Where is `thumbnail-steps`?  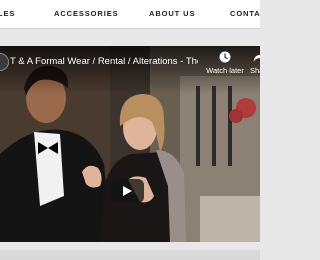
thumbnail-steps is located at coordinates (230, 219).